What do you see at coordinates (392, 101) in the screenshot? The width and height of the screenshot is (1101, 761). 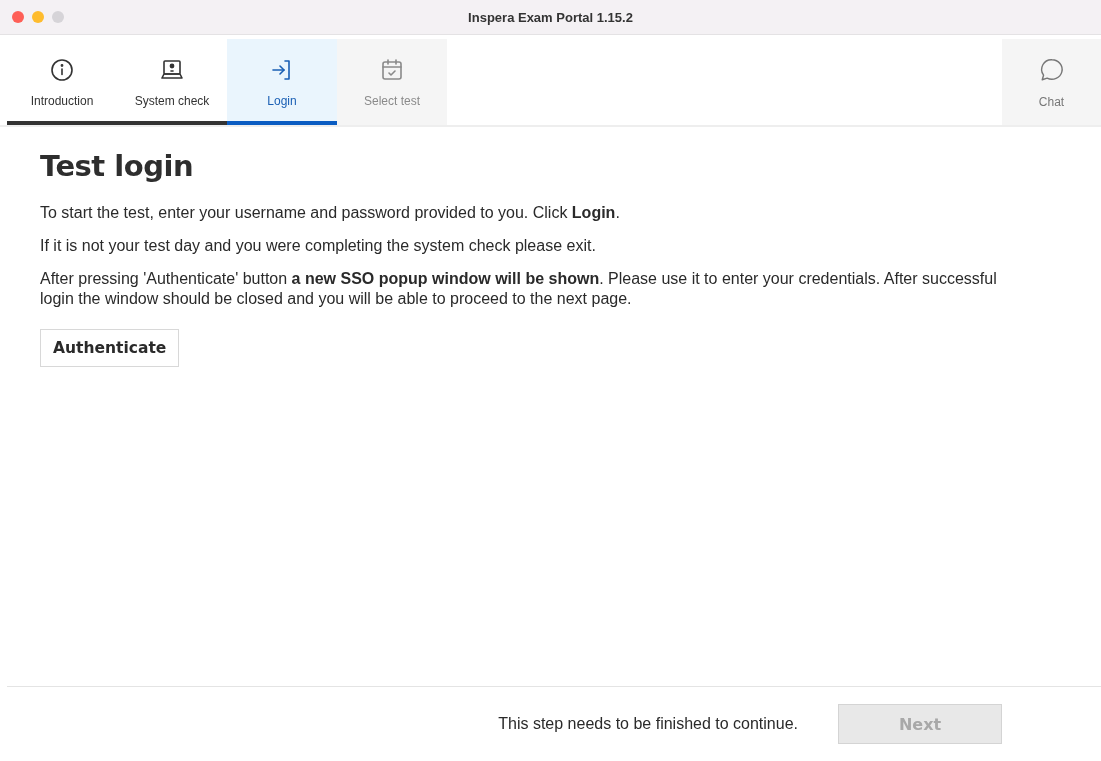 I see `tab-label: Select test` at bounding box center [392, 101].